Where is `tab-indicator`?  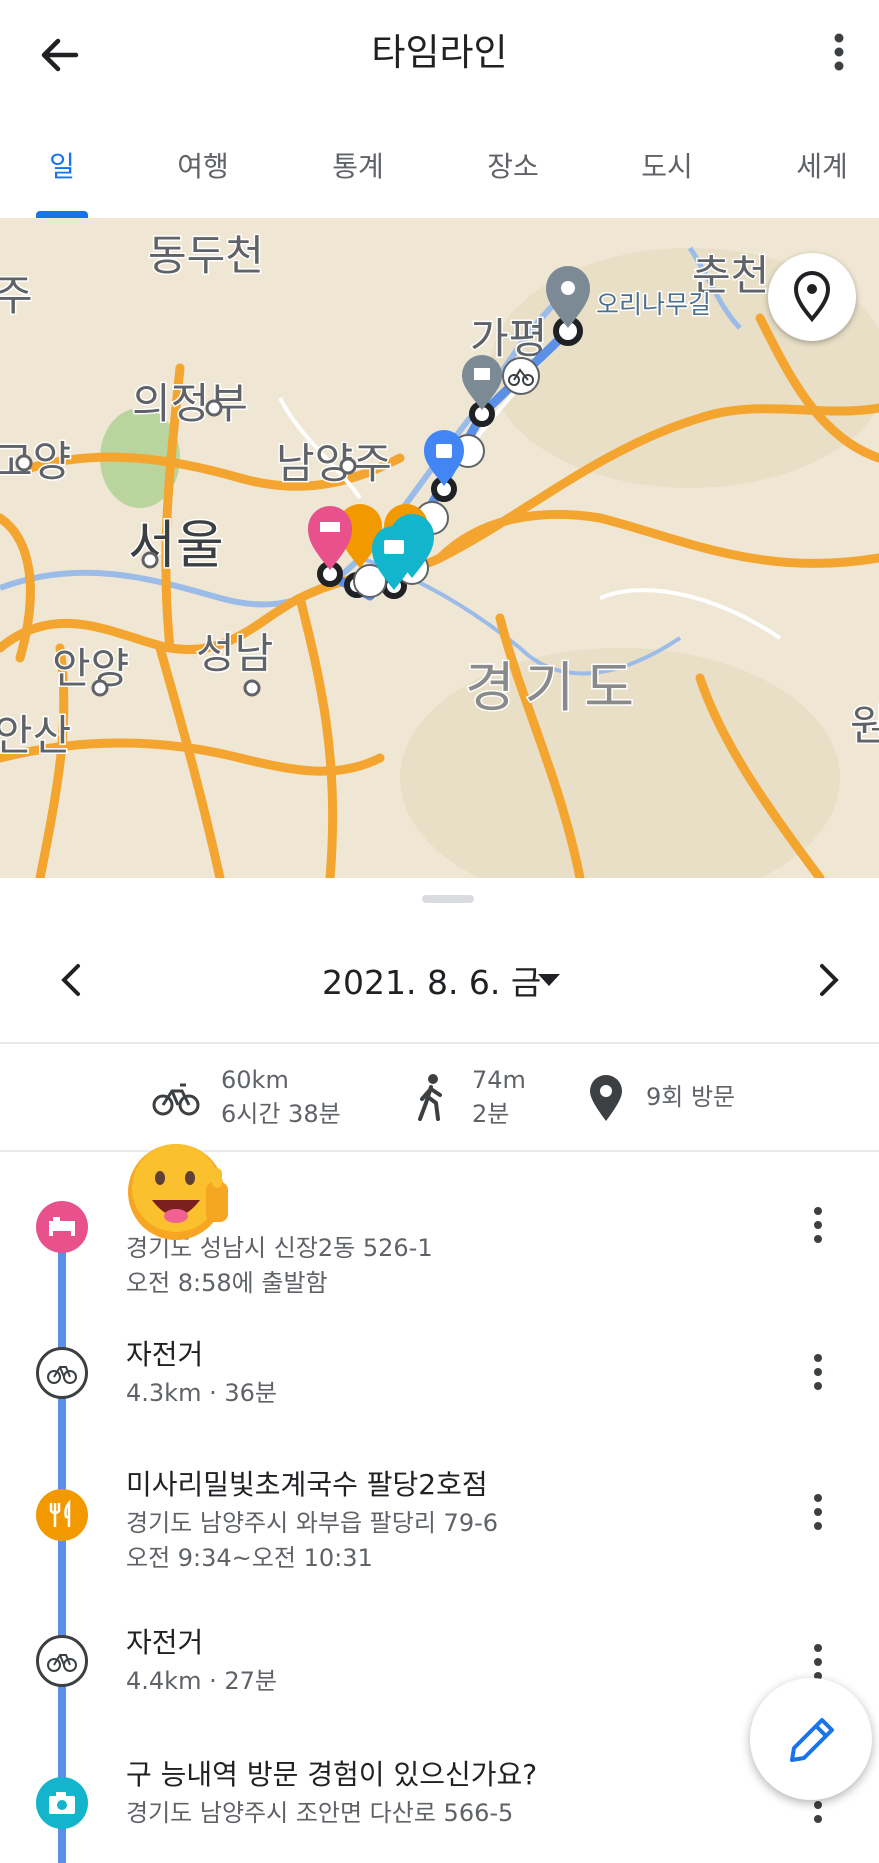 tab-indicator is located at coordinates (62, 214).